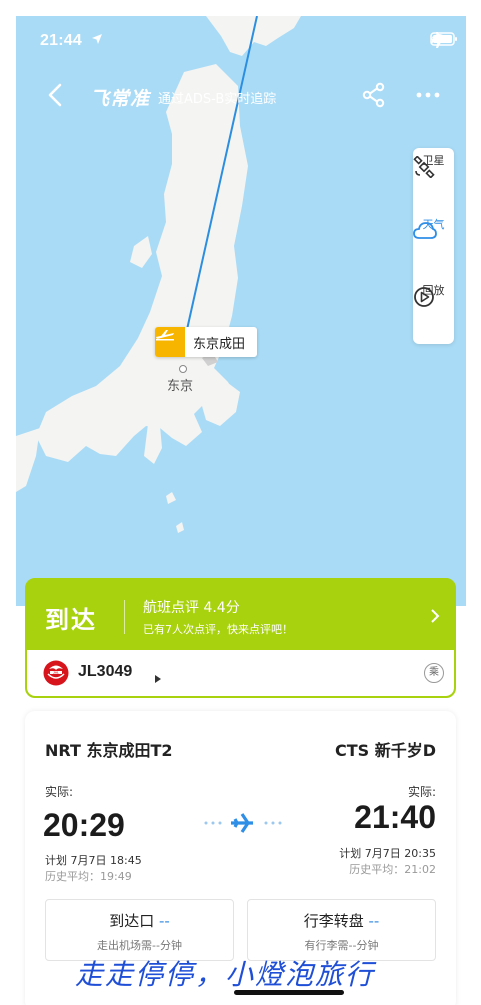 Image resolution: width=481 pixels, height=1005 pixels. What do you see at coordinates (243, 825) in the screenshot?
I see `plane-route-icon` at bounding box center [243, 825].